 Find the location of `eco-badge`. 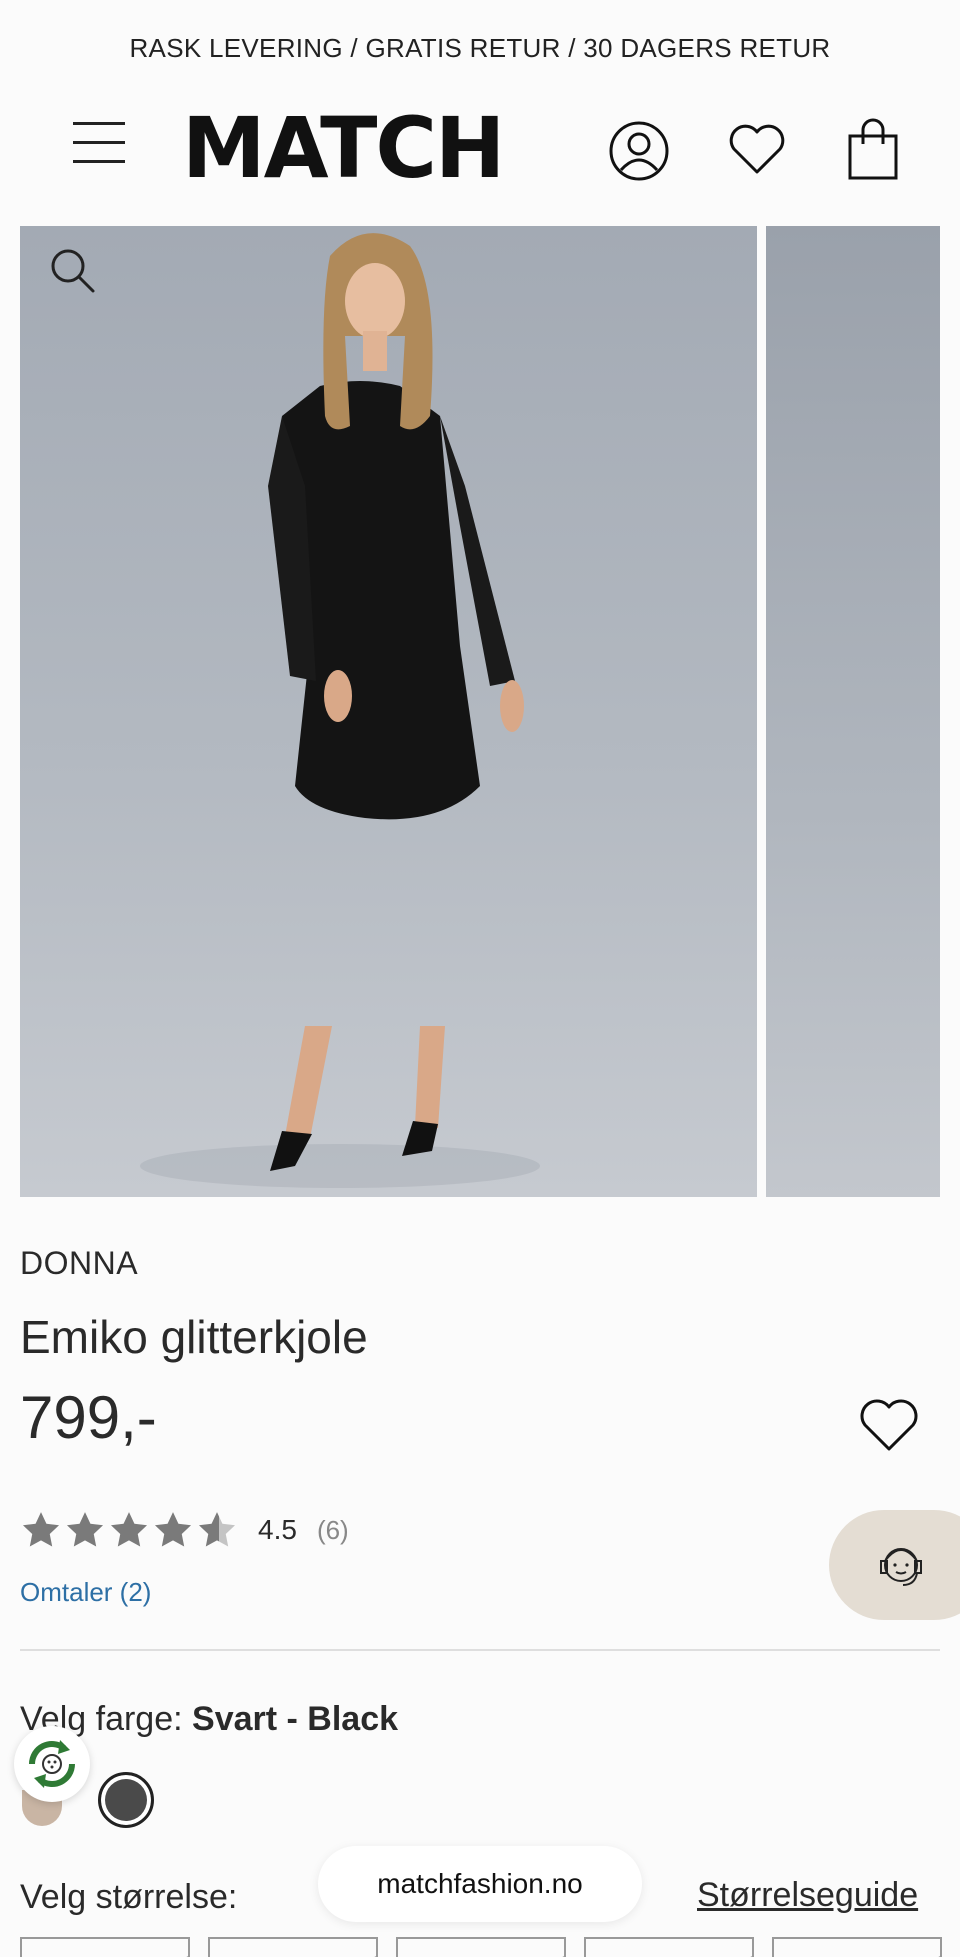

eco-badge is located at coordinates (52, 1764).